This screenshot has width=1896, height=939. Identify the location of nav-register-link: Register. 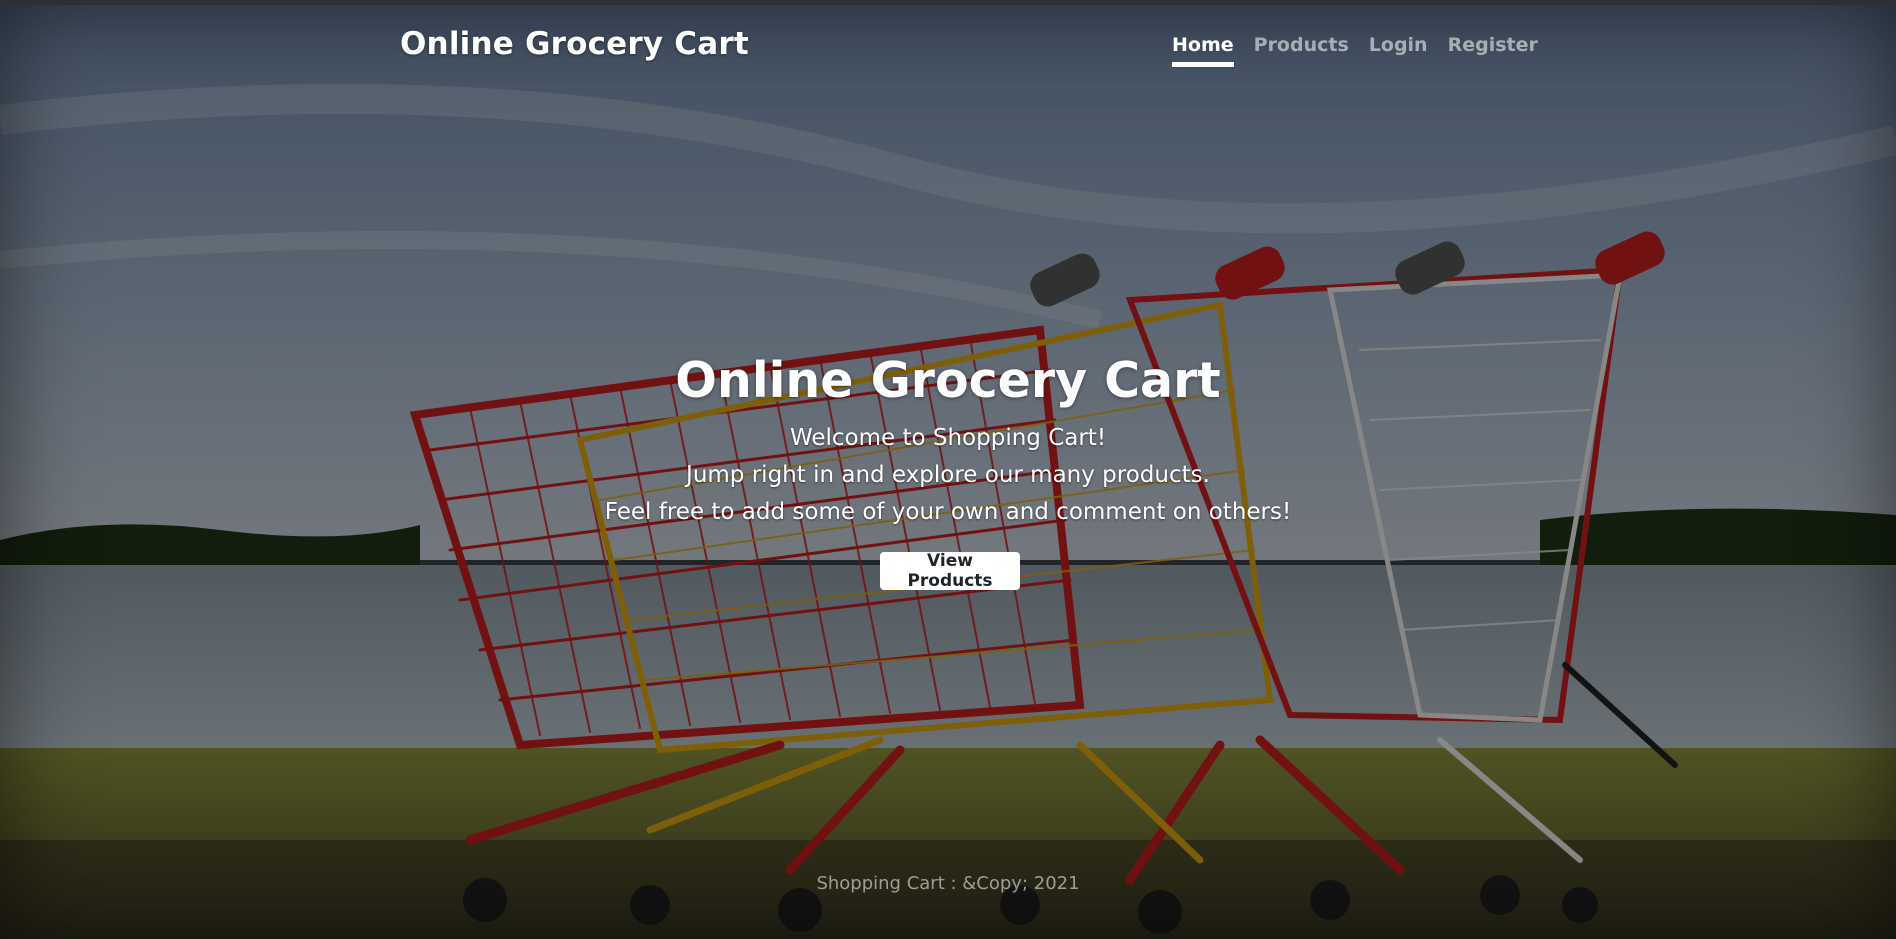
(1493, 50).